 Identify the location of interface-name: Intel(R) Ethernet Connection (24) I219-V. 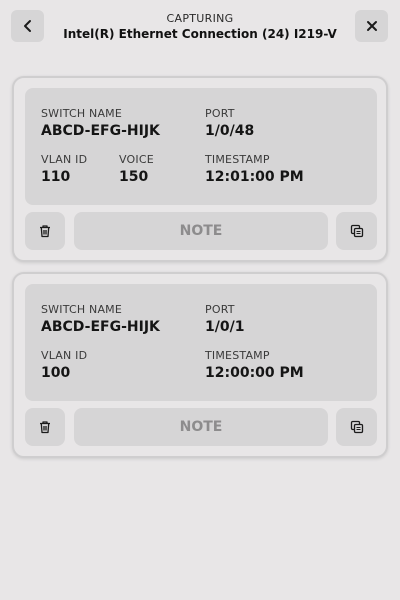
(200, 34).